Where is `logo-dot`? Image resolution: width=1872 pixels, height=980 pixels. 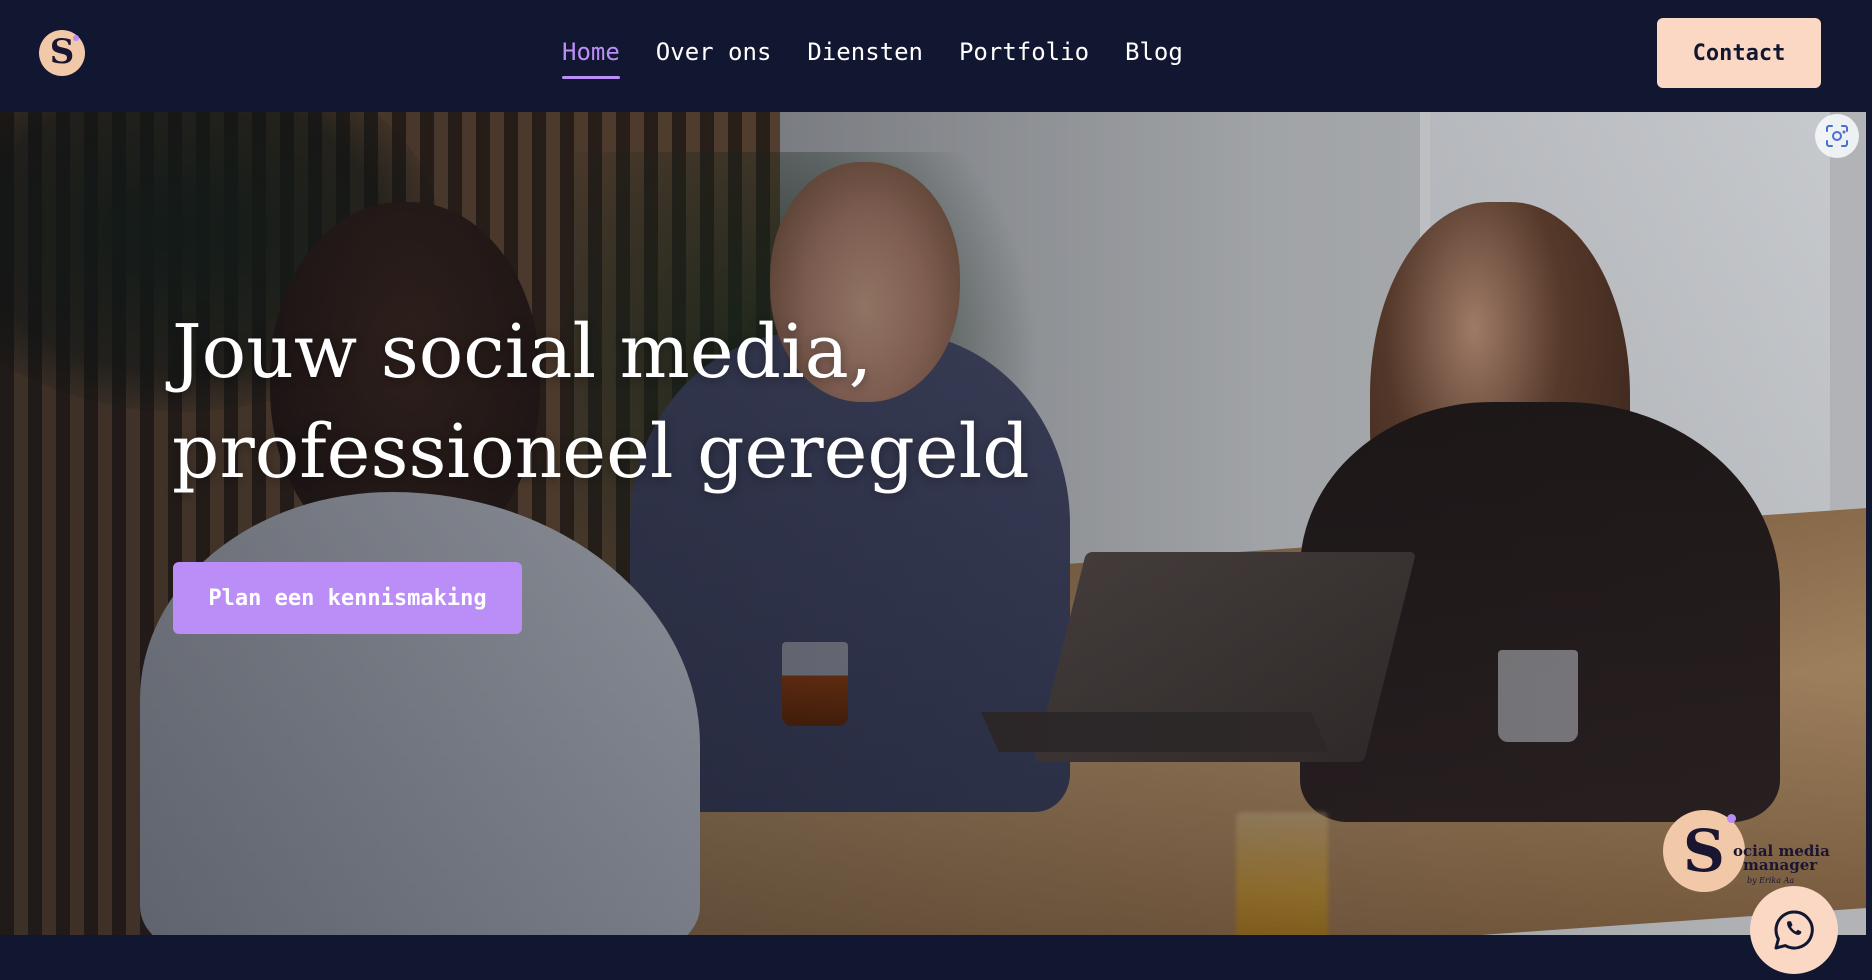 logo-dot is located at coordinates (76, 38).